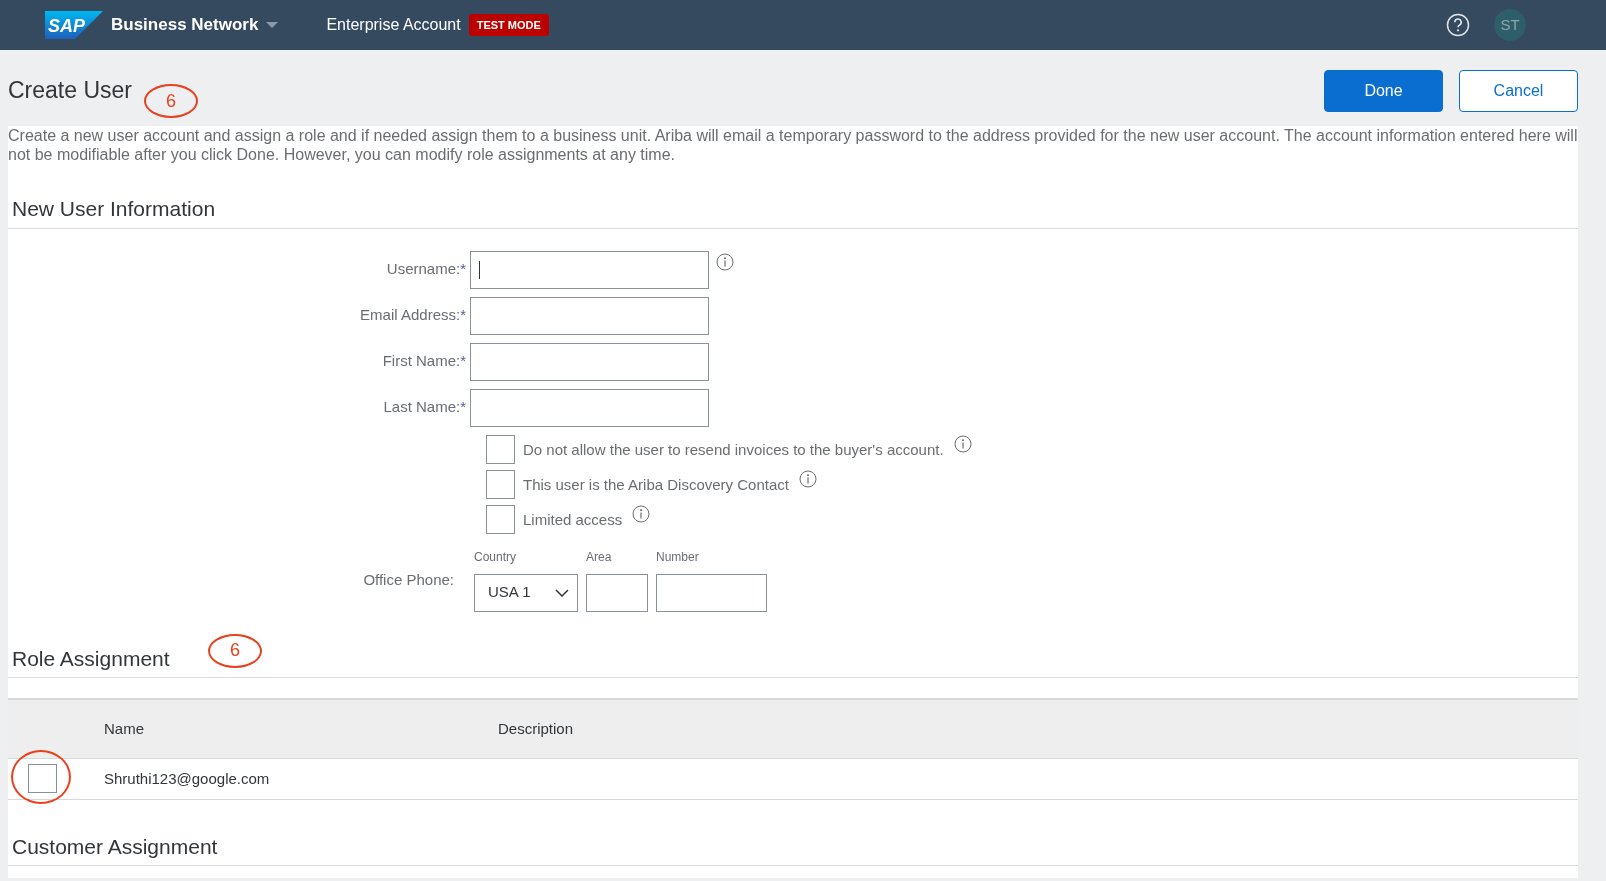 Image resolution: width=1606 pixels, height=881 pixels. I want to click on field-label: First Name:, so click(421, 361).